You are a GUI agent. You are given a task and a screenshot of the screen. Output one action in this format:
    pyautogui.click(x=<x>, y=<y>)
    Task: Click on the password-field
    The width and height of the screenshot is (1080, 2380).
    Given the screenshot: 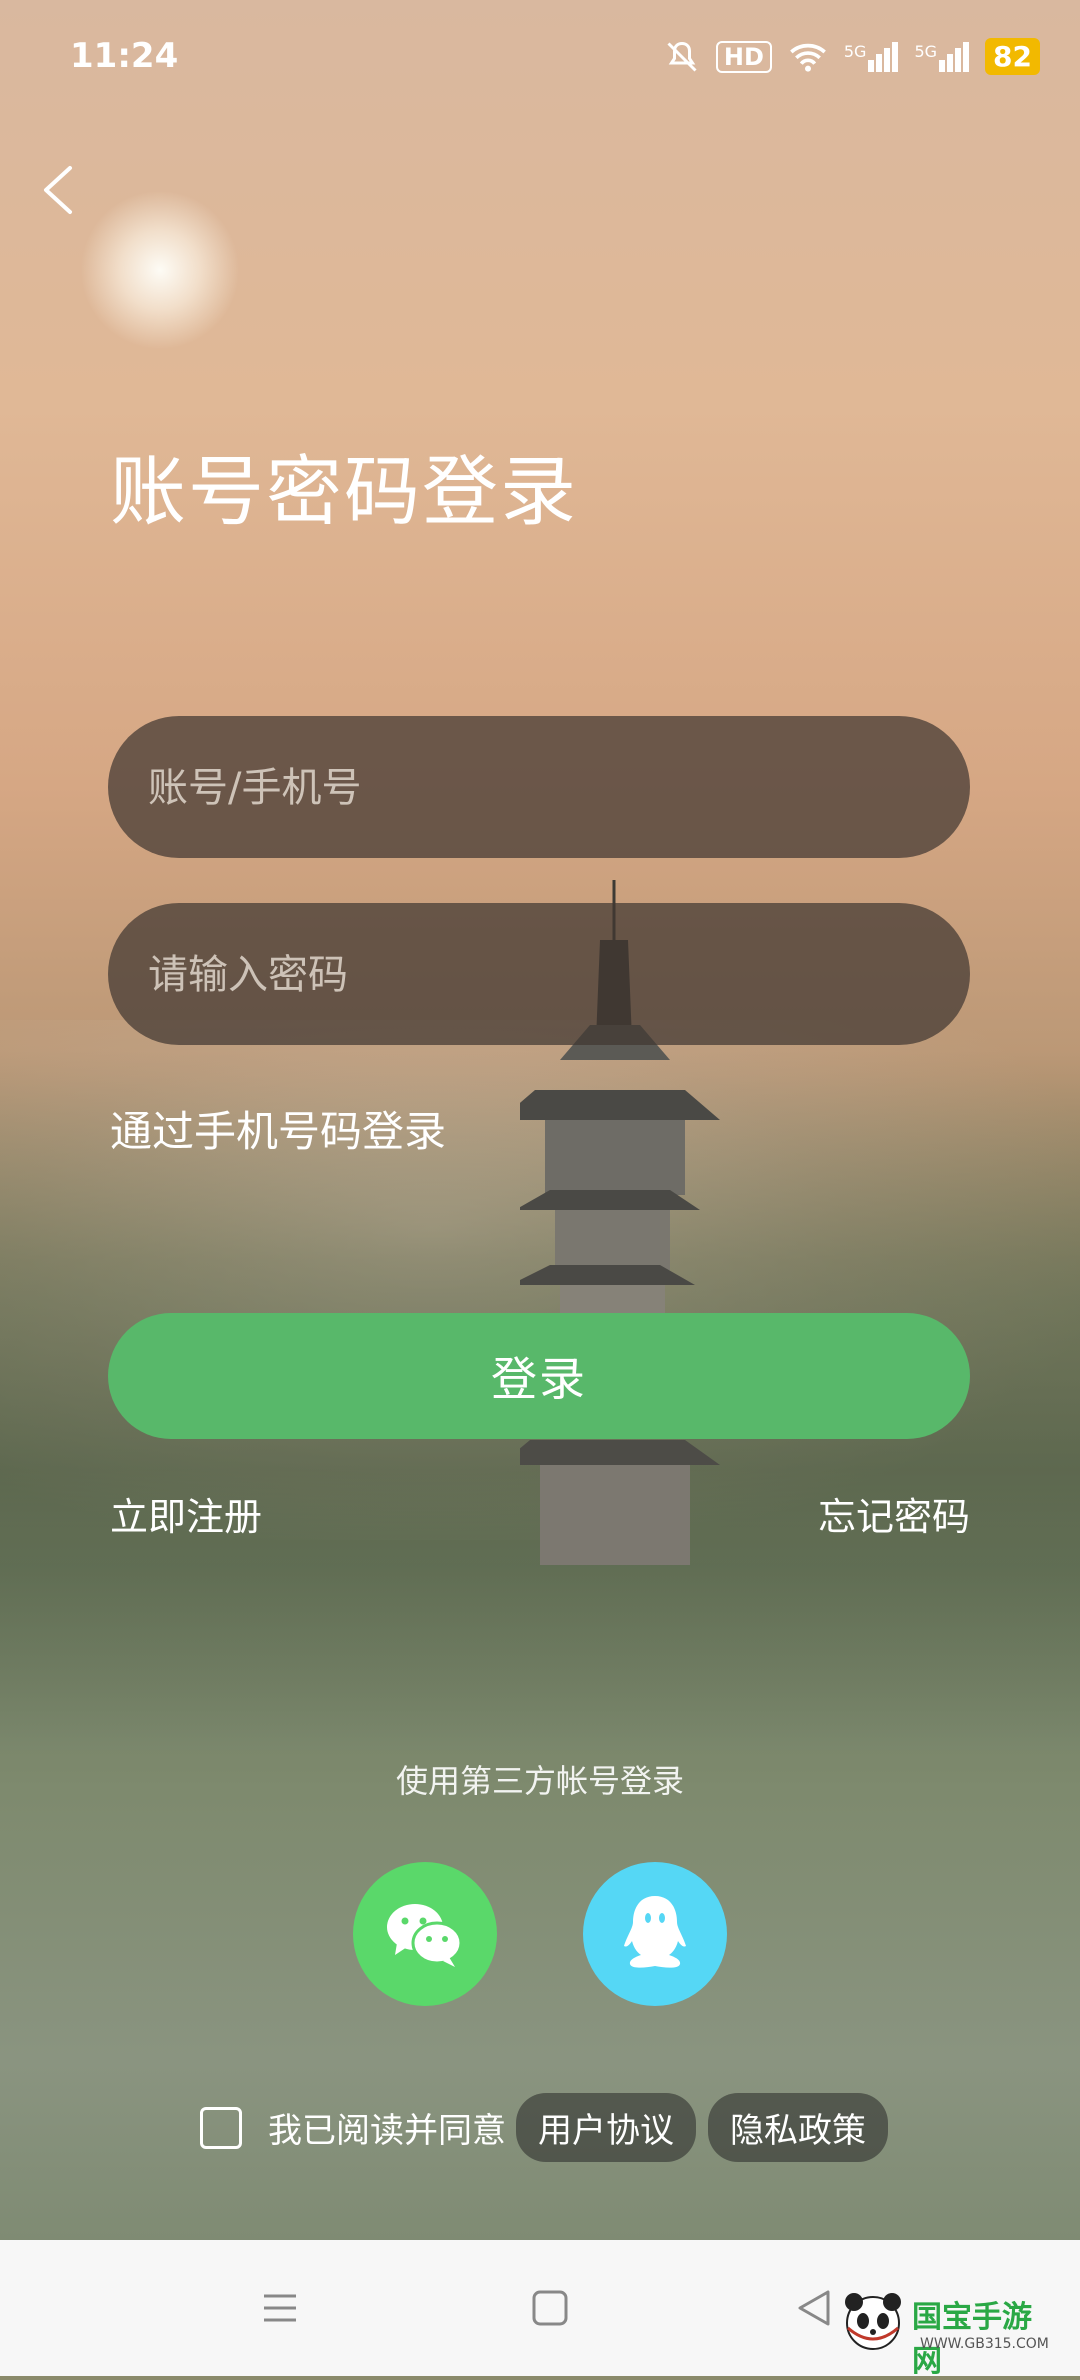 What is the action you would take?
    pyautogui.click(x=539, y=975)
    